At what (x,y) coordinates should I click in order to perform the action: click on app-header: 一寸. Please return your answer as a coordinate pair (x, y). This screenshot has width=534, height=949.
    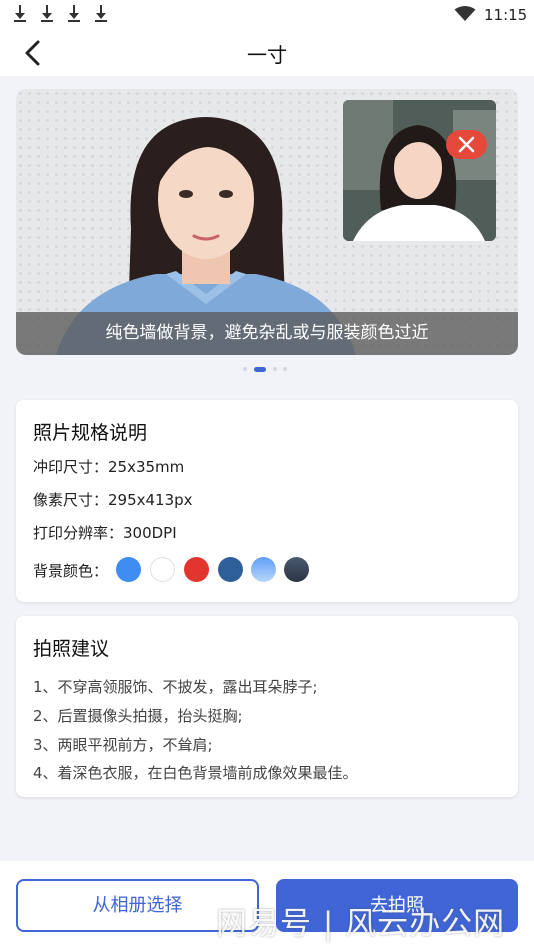
    Looking at the image, I should click on (267, 53).